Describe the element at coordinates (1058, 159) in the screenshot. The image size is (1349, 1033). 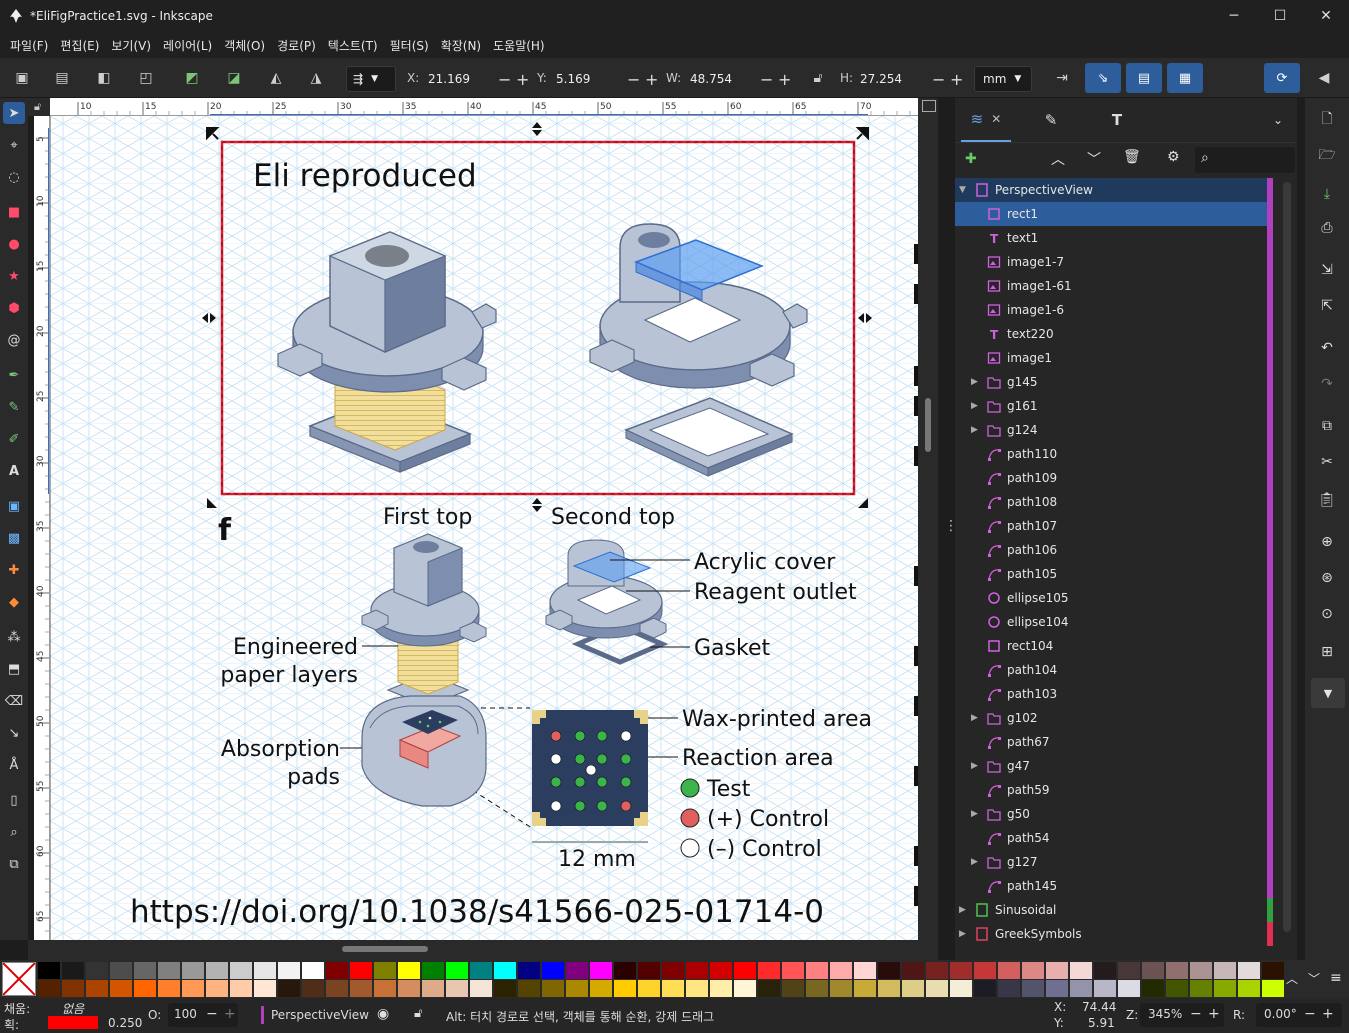
I see `raise-icon: ︿` at that location.